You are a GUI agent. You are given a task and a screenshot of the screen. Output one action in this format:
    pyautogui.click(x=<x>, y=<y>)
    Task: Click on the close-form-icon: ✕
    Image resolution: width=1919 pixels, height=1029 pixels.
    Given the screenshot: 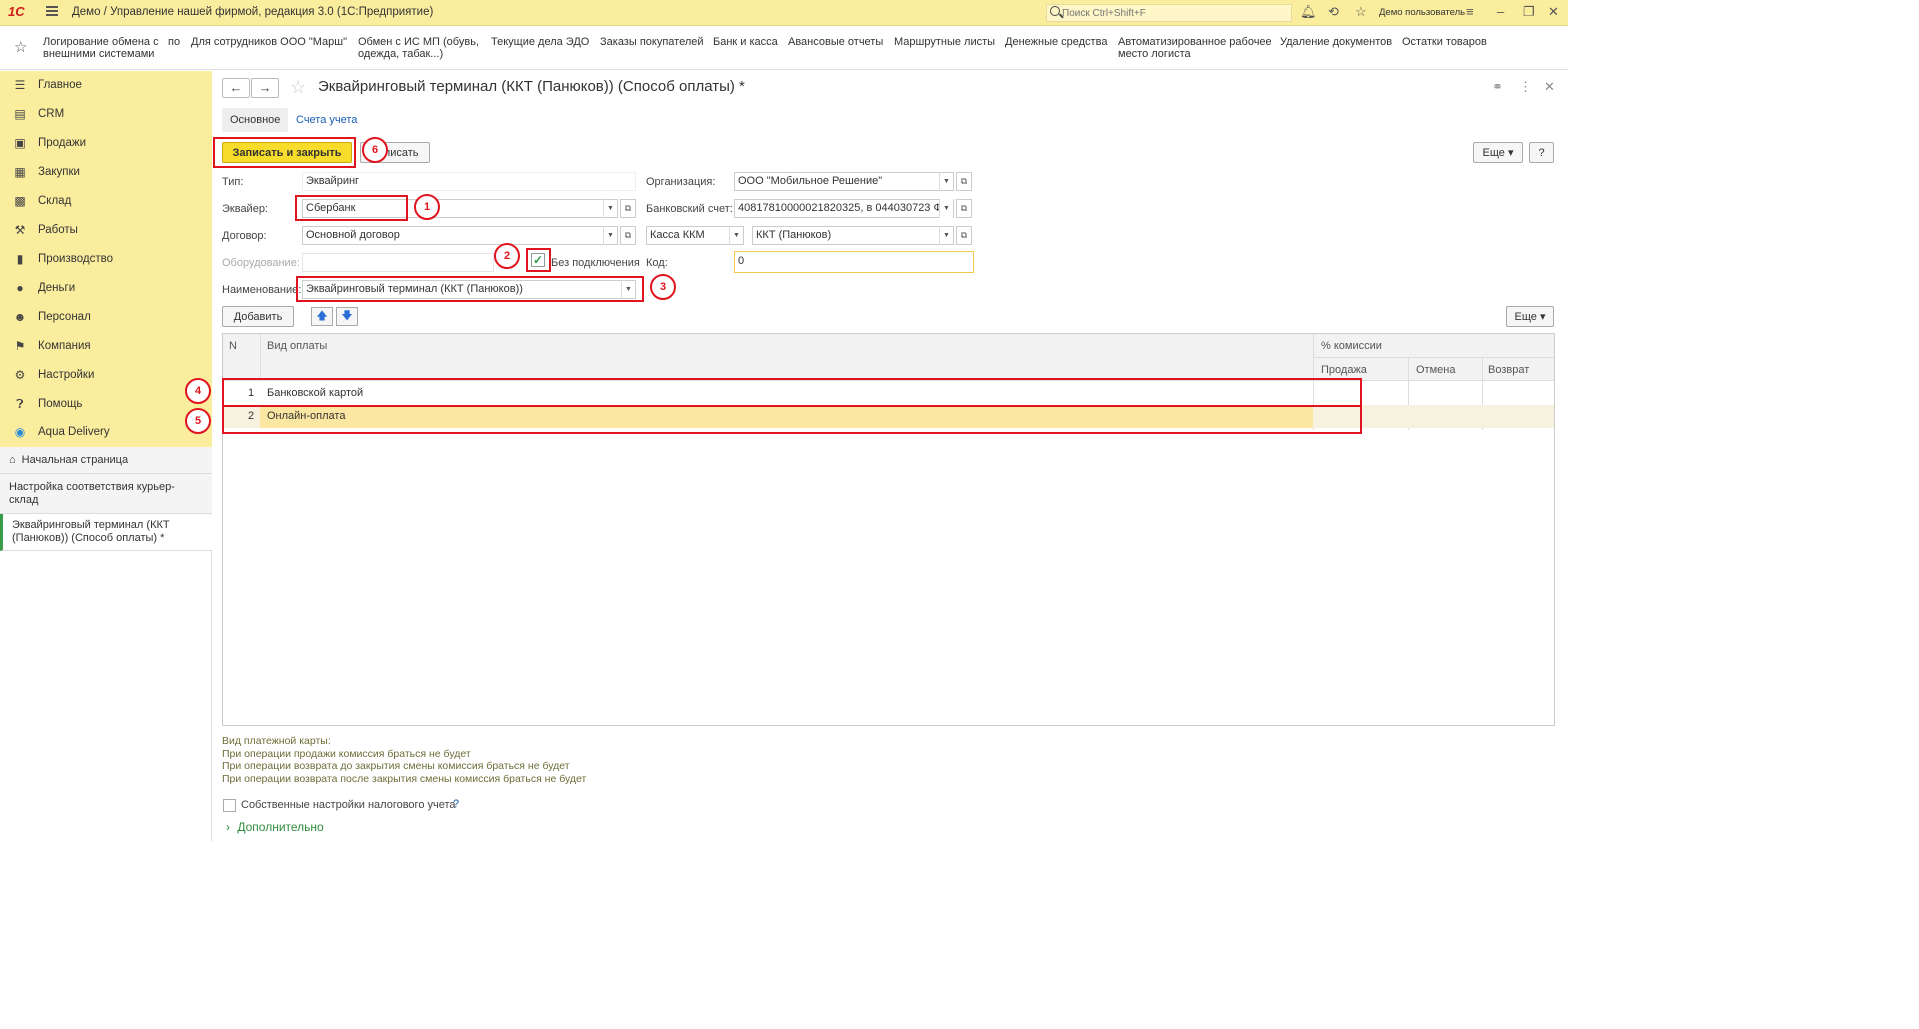 What is the action you would take?
    pyautogui.click(x=1549, y=87)
    